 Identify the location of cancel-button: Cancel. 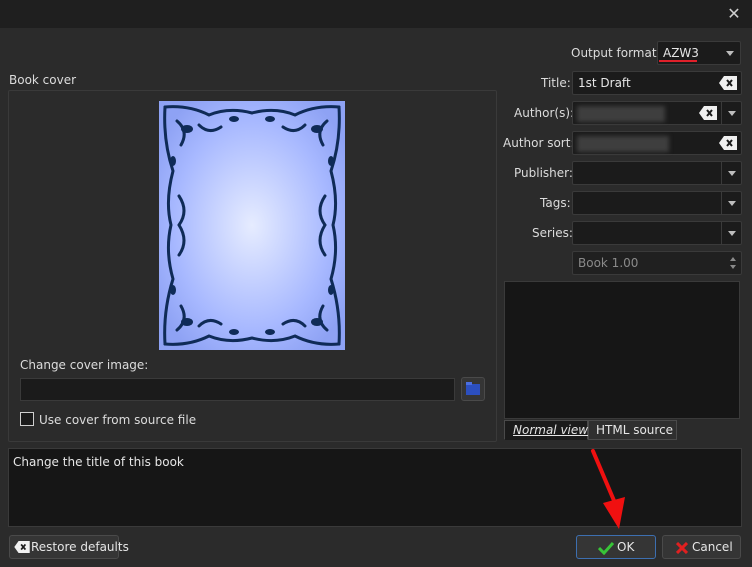
(701, 547).